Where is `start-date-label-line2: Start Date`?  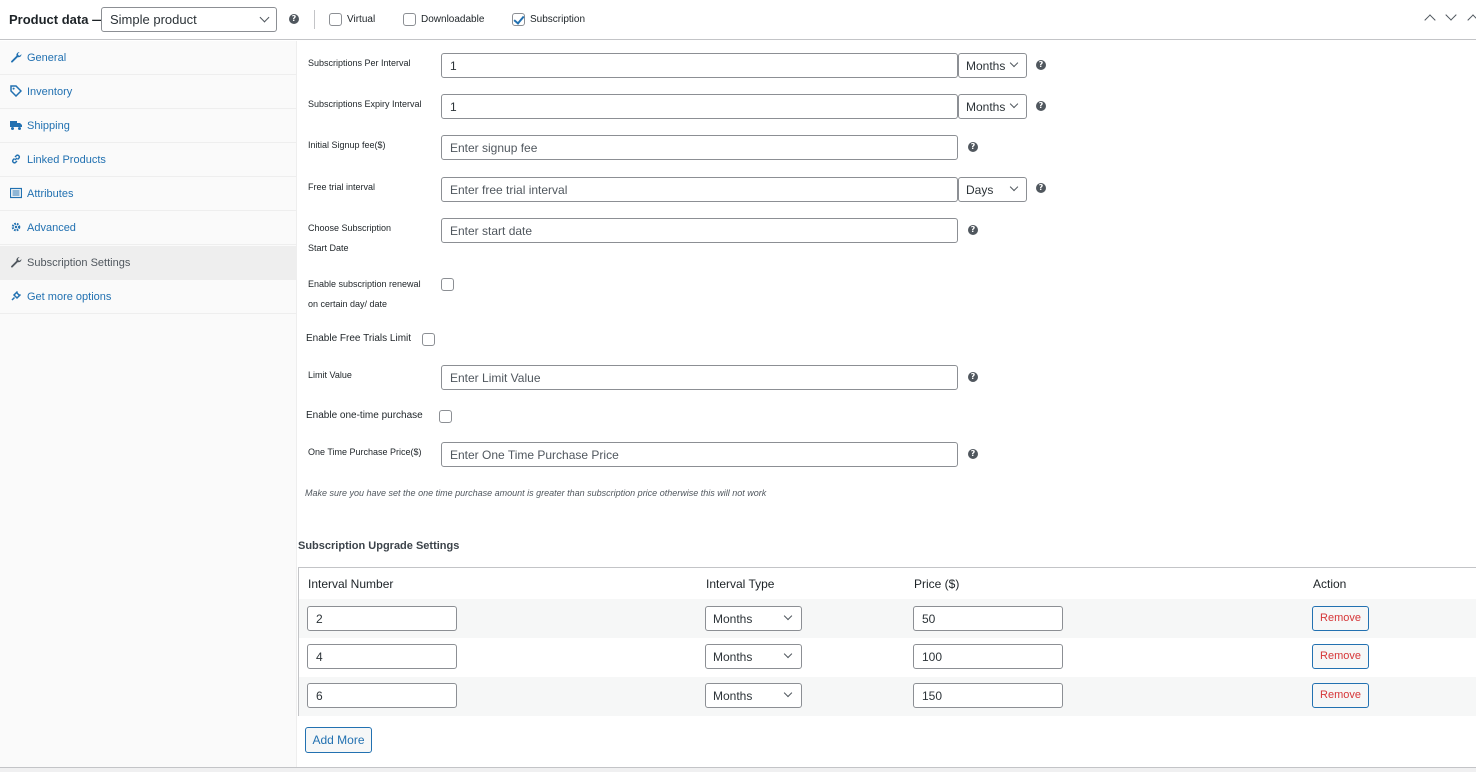 start-date-label-line2: Start Date is located at coordinates (328, 248).